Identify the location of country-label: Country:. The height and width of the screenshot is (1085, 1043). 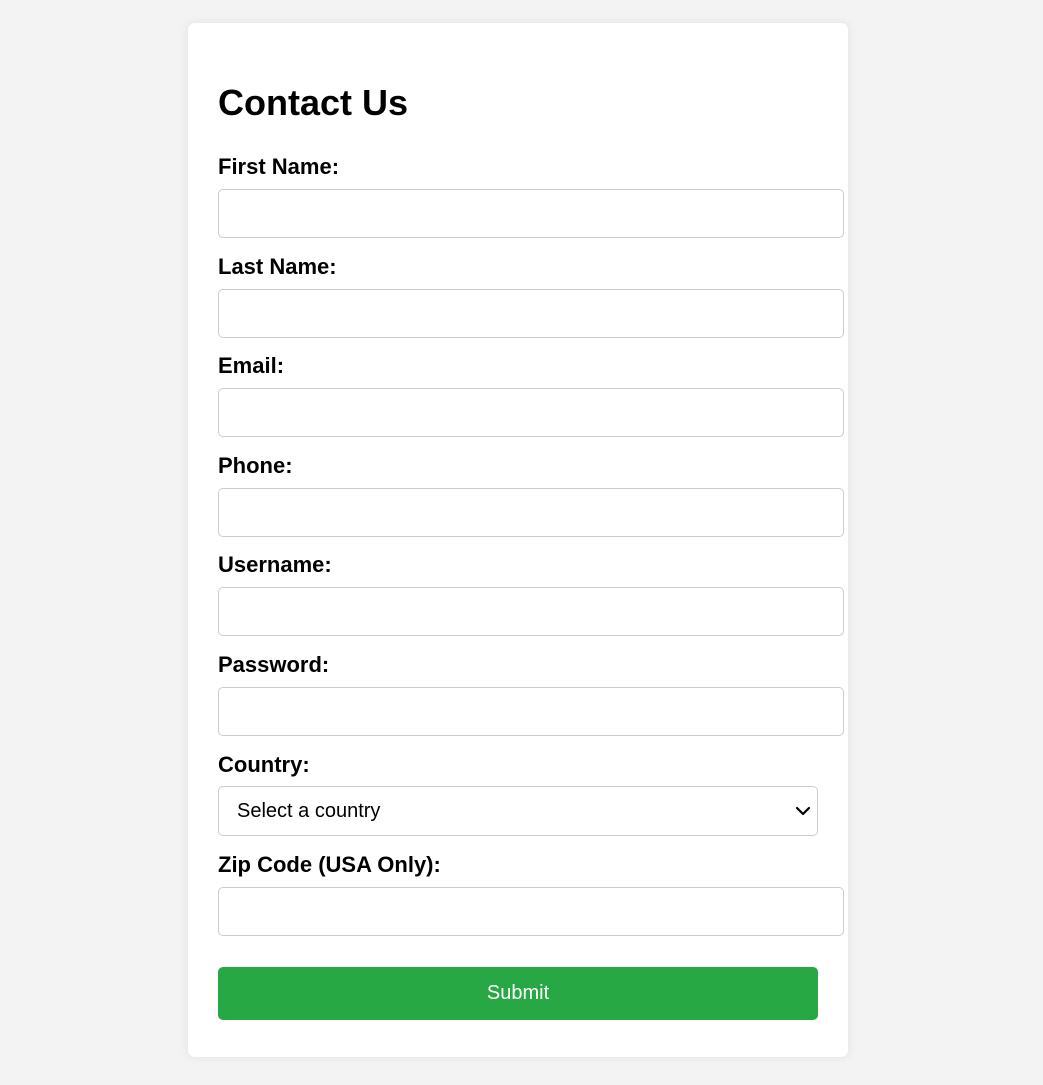
(264, 764).